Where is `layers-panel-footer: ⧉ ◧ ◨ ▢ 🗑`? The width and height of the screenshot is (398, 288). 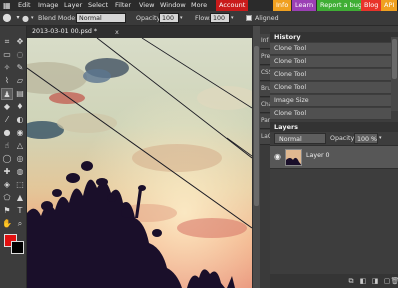
layers-panel-footer: ⧉ ◧ ◨ ▢ 🗑 is located at coordinates (334, 281).